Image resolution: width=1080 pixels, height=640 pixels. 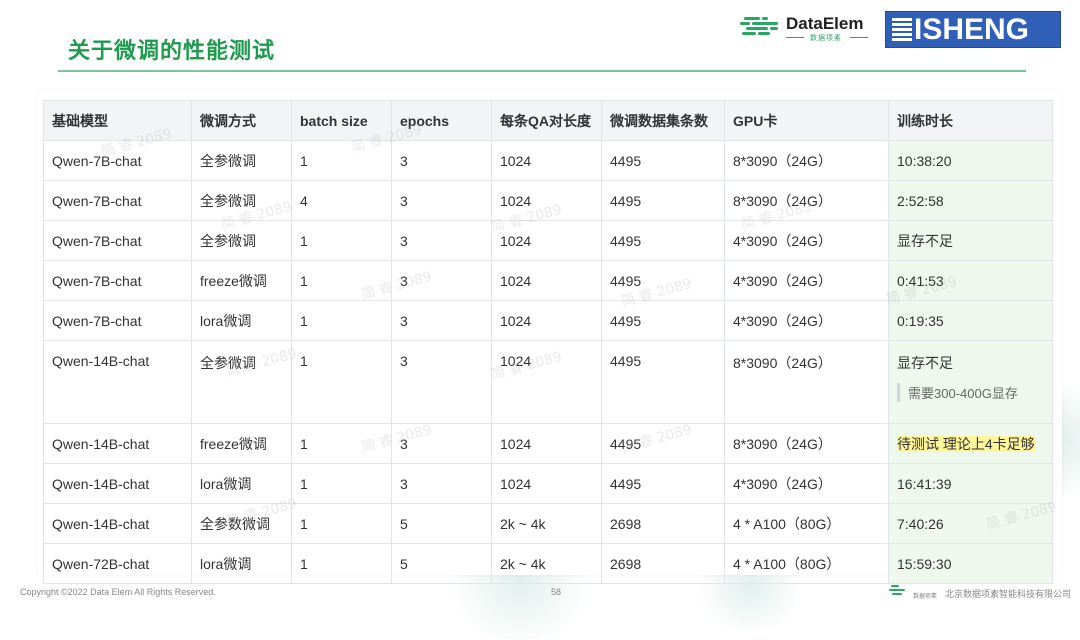 What do you see at coordinates (925, 363) in the screenshot?
I see `cell-time-text: 显存不足` at bounding box center [925, 363].